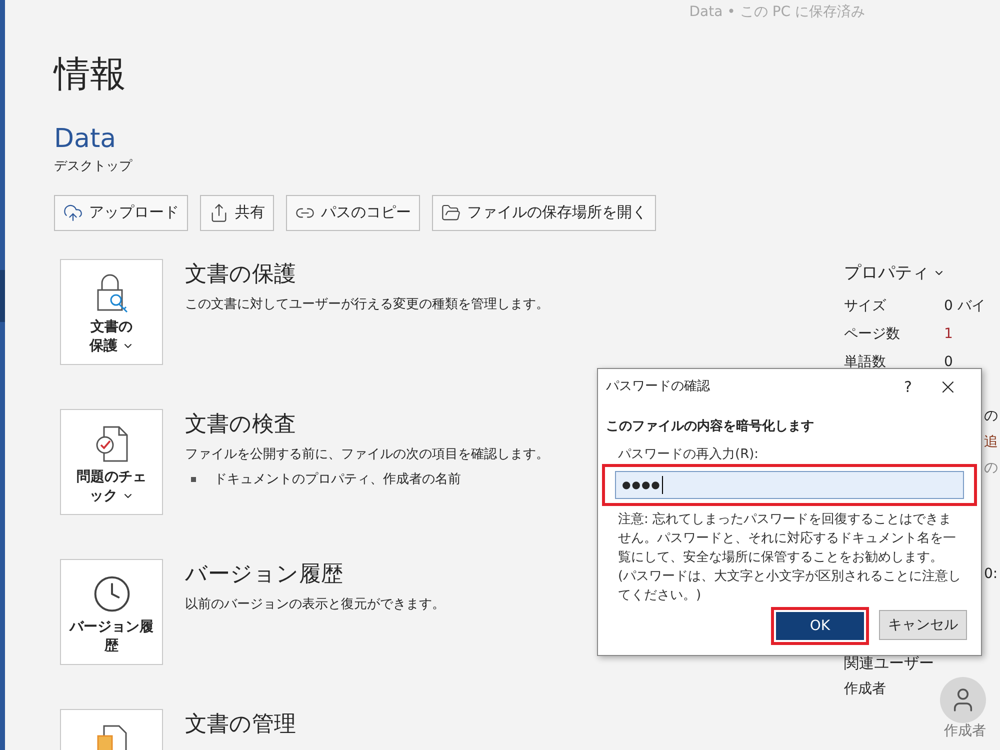 The width and height of the screenshot is (1000, 750). I want to click on cloud-upload-icon, so click(73, 212).